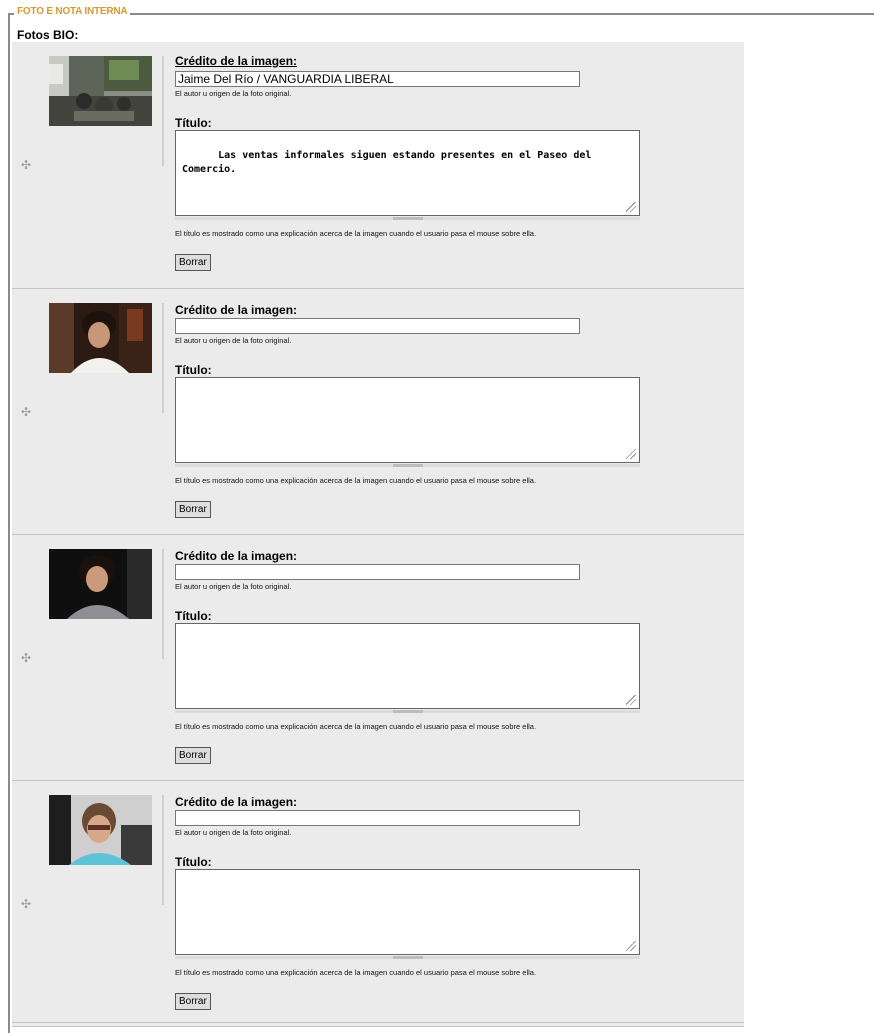 The height and width of the screenshot is (1033, 877). What do you see at coordinates (72, 11) in the screenshot?
I see `fieldset-legend: FOTO E NOTA INTERNA` at bounding box center [72, 11].